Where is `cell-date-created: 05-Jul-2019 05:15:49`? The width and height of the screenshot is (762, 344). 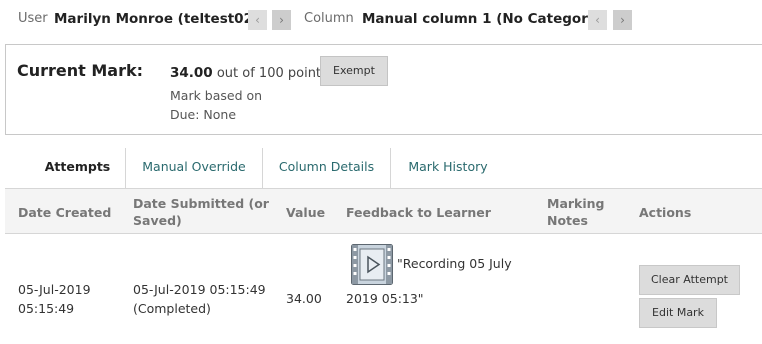 cell-date-created: 05-Jul-2019 05:15:49 is located at coordinates (54, 299).